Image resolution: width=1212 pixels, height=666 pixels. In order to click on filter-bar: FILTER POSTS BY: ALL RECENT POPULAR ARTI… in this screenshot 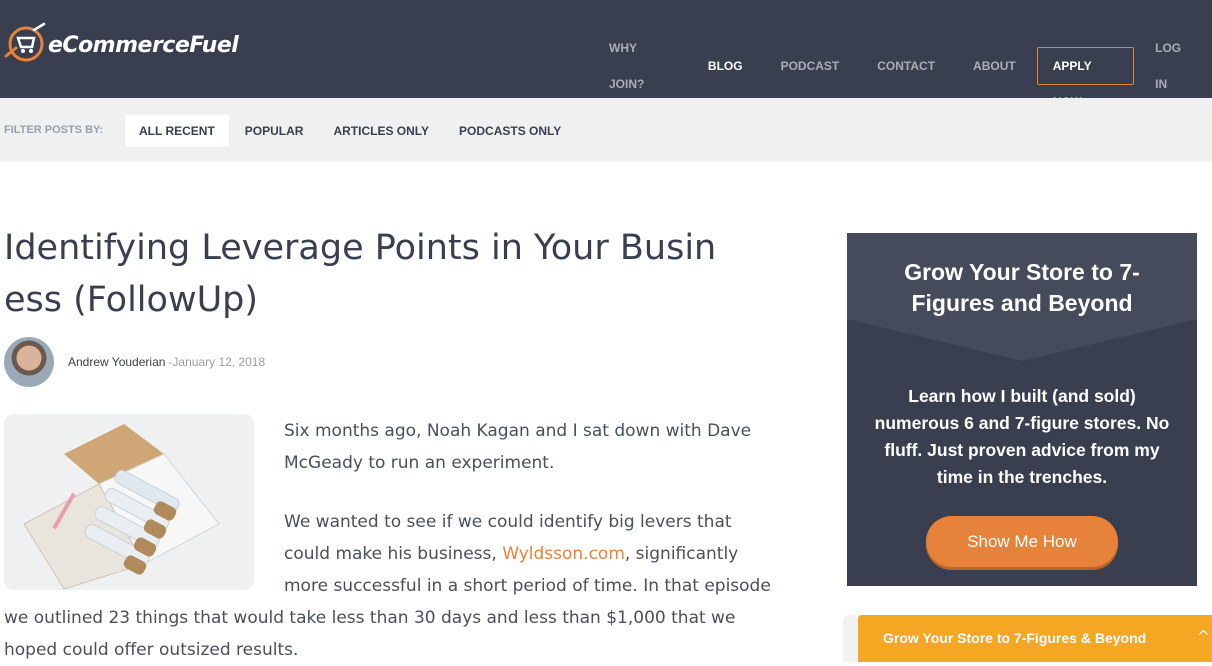, I will do `click(606, 130)`.